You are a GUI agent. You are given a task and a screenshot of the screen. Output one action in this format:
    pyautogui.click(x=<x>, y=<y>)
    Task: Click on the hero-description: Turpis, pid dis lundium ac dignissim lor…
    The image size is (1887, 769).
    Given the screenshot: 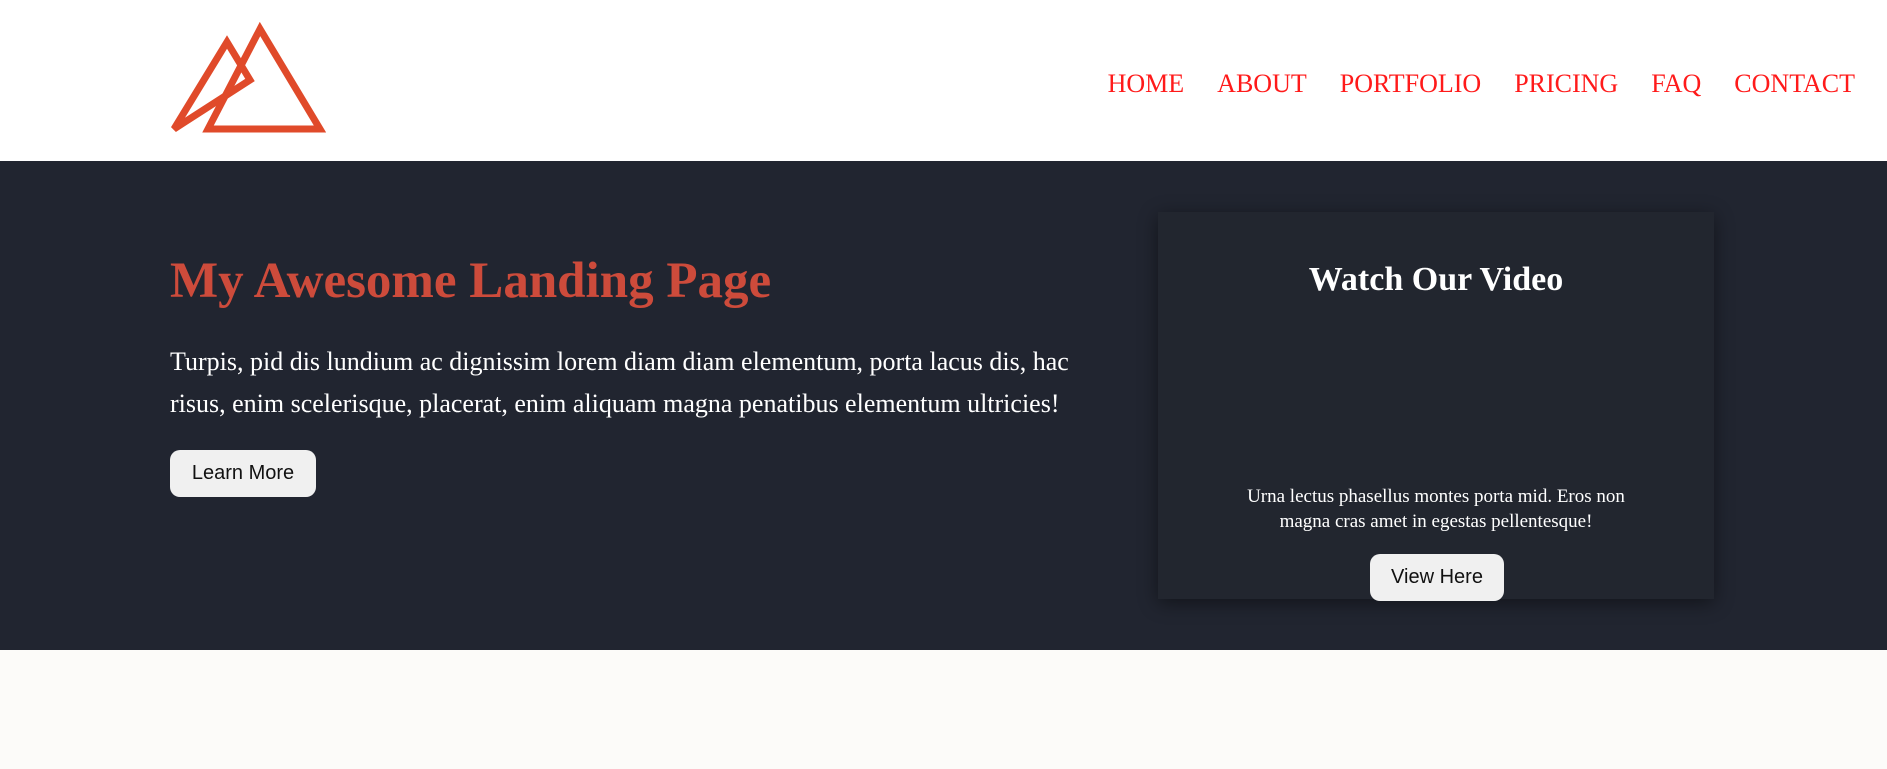 What is the action you would take?
    pyautogui.click(x=619, y=382)
    